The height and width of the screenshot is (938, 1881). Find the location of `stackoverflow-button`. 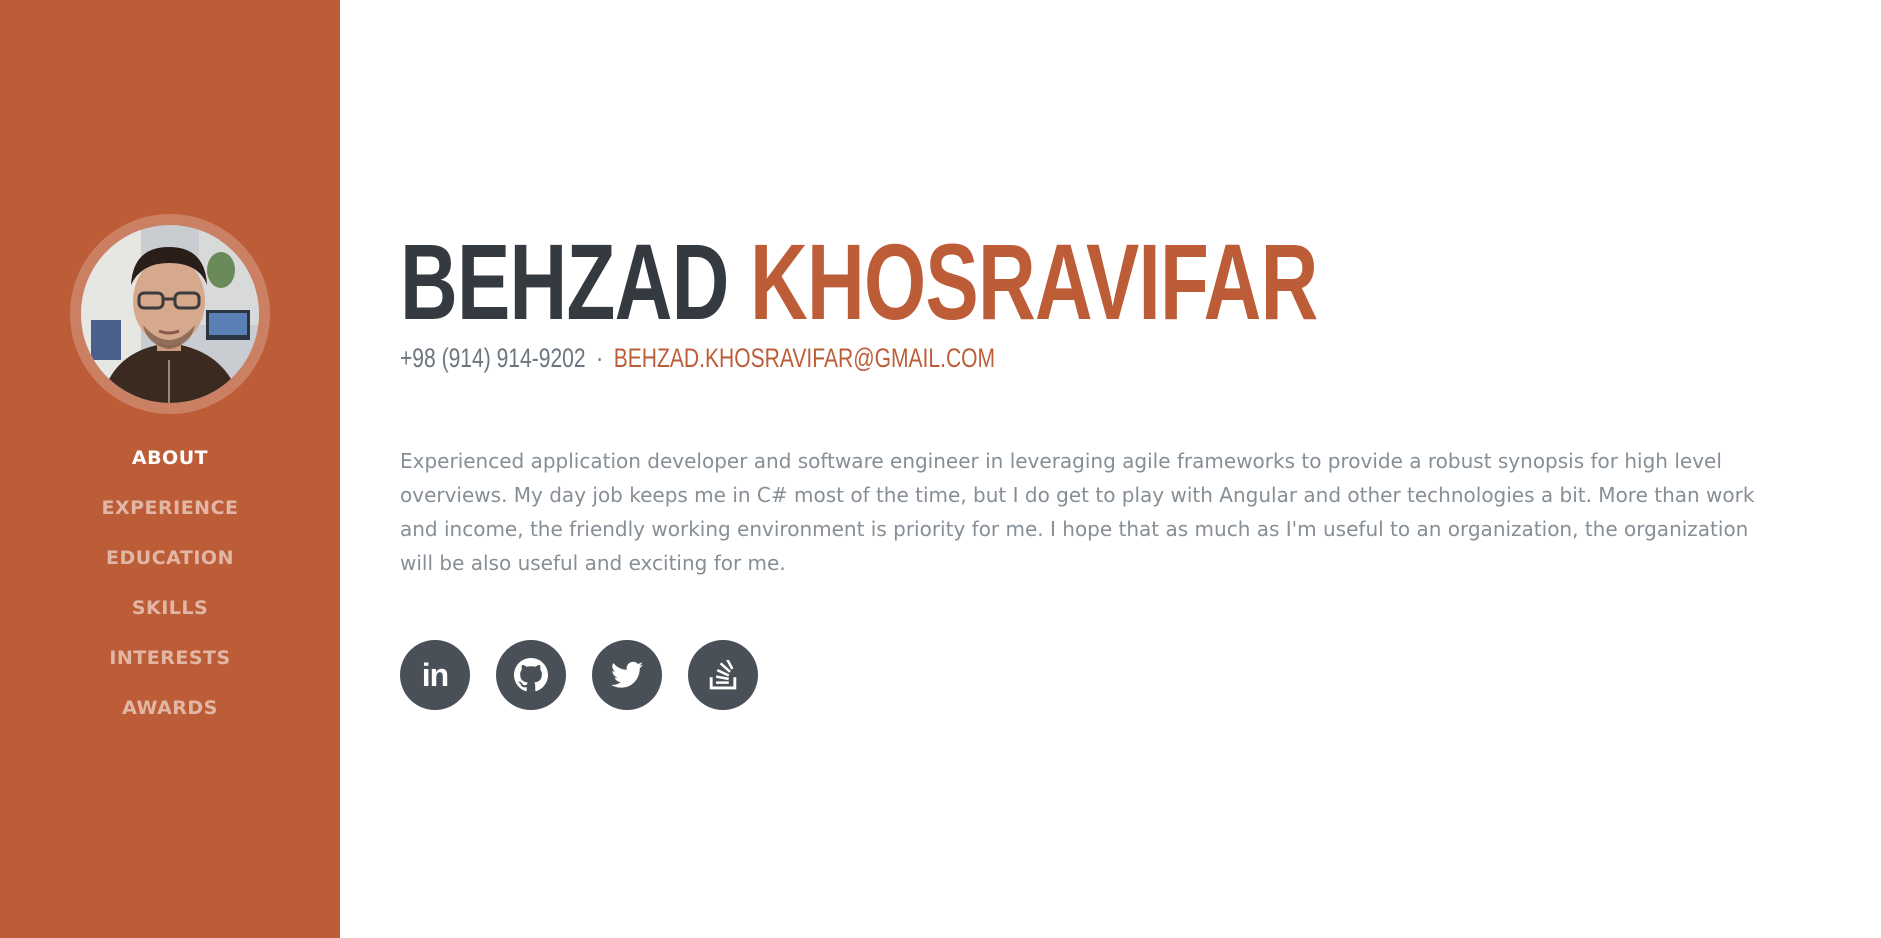

stackoverflow-button is located at coordinates (723, 675).